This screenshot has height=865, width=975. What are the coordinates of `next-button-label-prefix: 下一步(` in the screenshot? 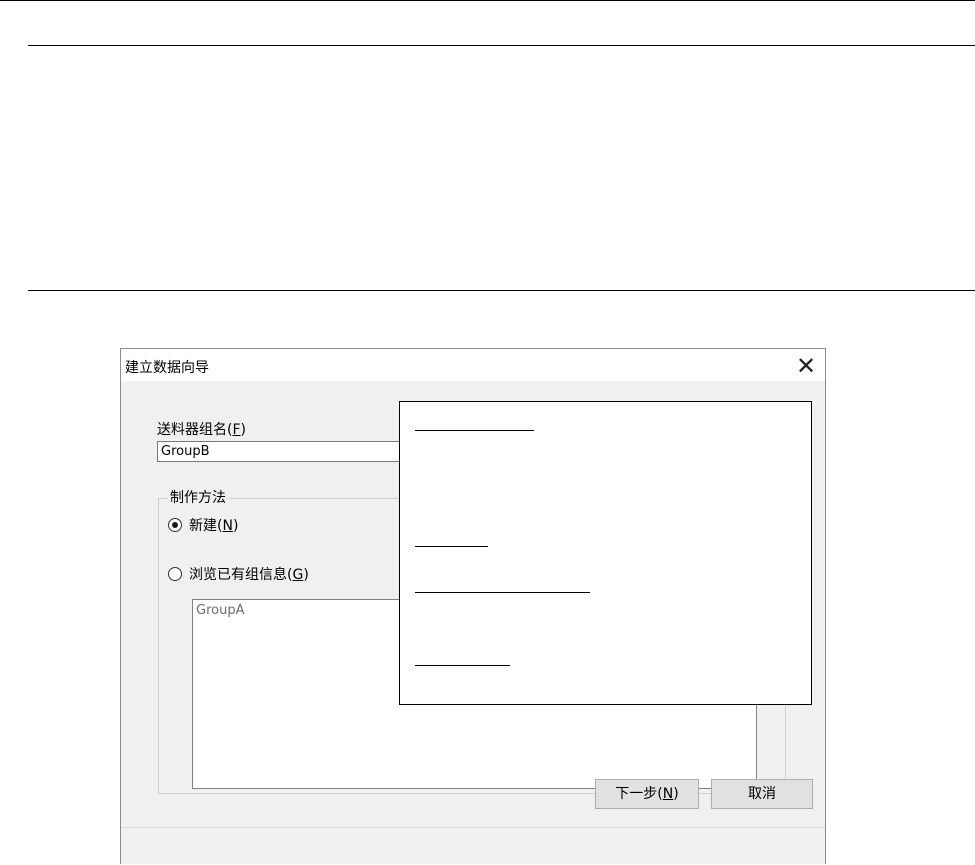 It's located at (639, 794).